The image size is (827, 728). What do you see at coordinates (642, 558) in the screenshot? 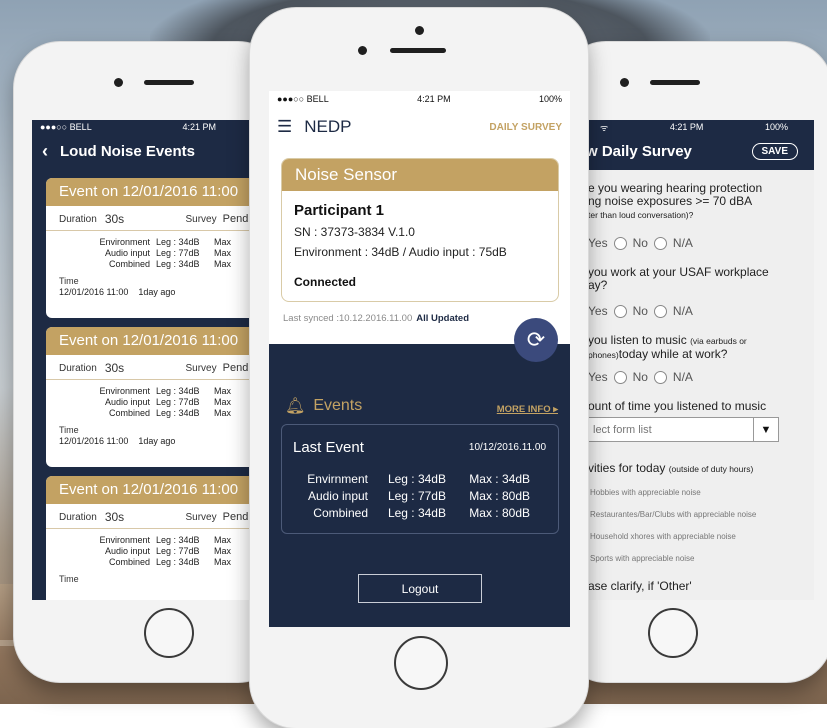
I see `activity-option: Sports with appreciable noise` at bounding box center [642, 558].